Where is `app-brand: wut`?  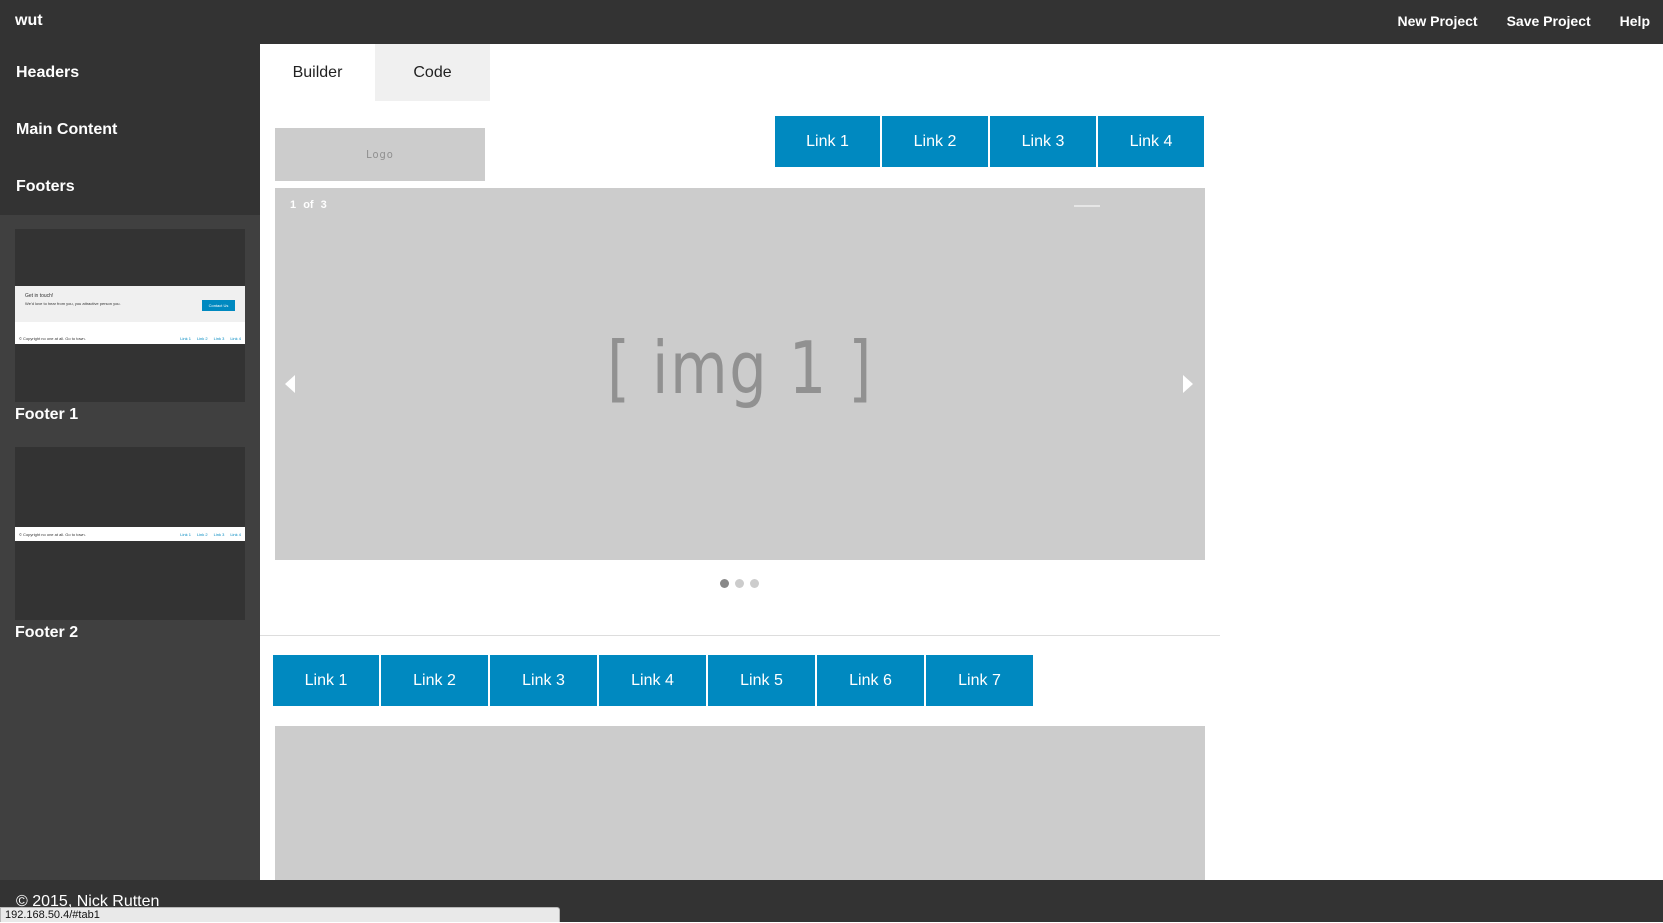
app-brand: wut is located at coordinates (29, 21).